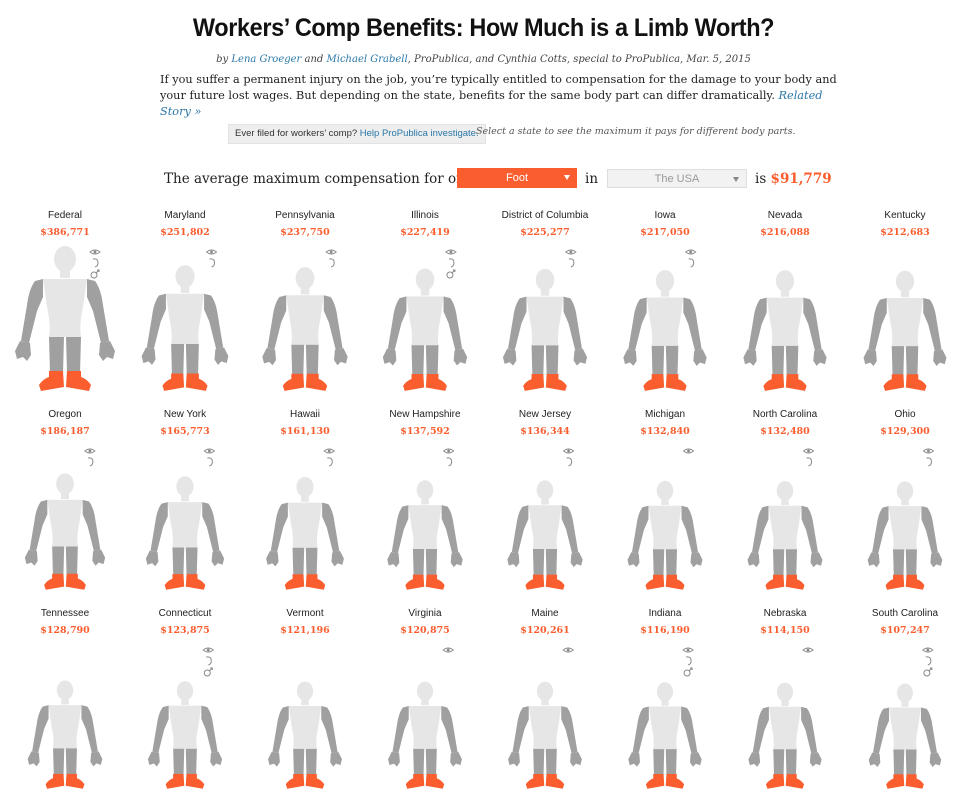  I want to click on state-card: New Jersey $136,344, so click(545, 504).